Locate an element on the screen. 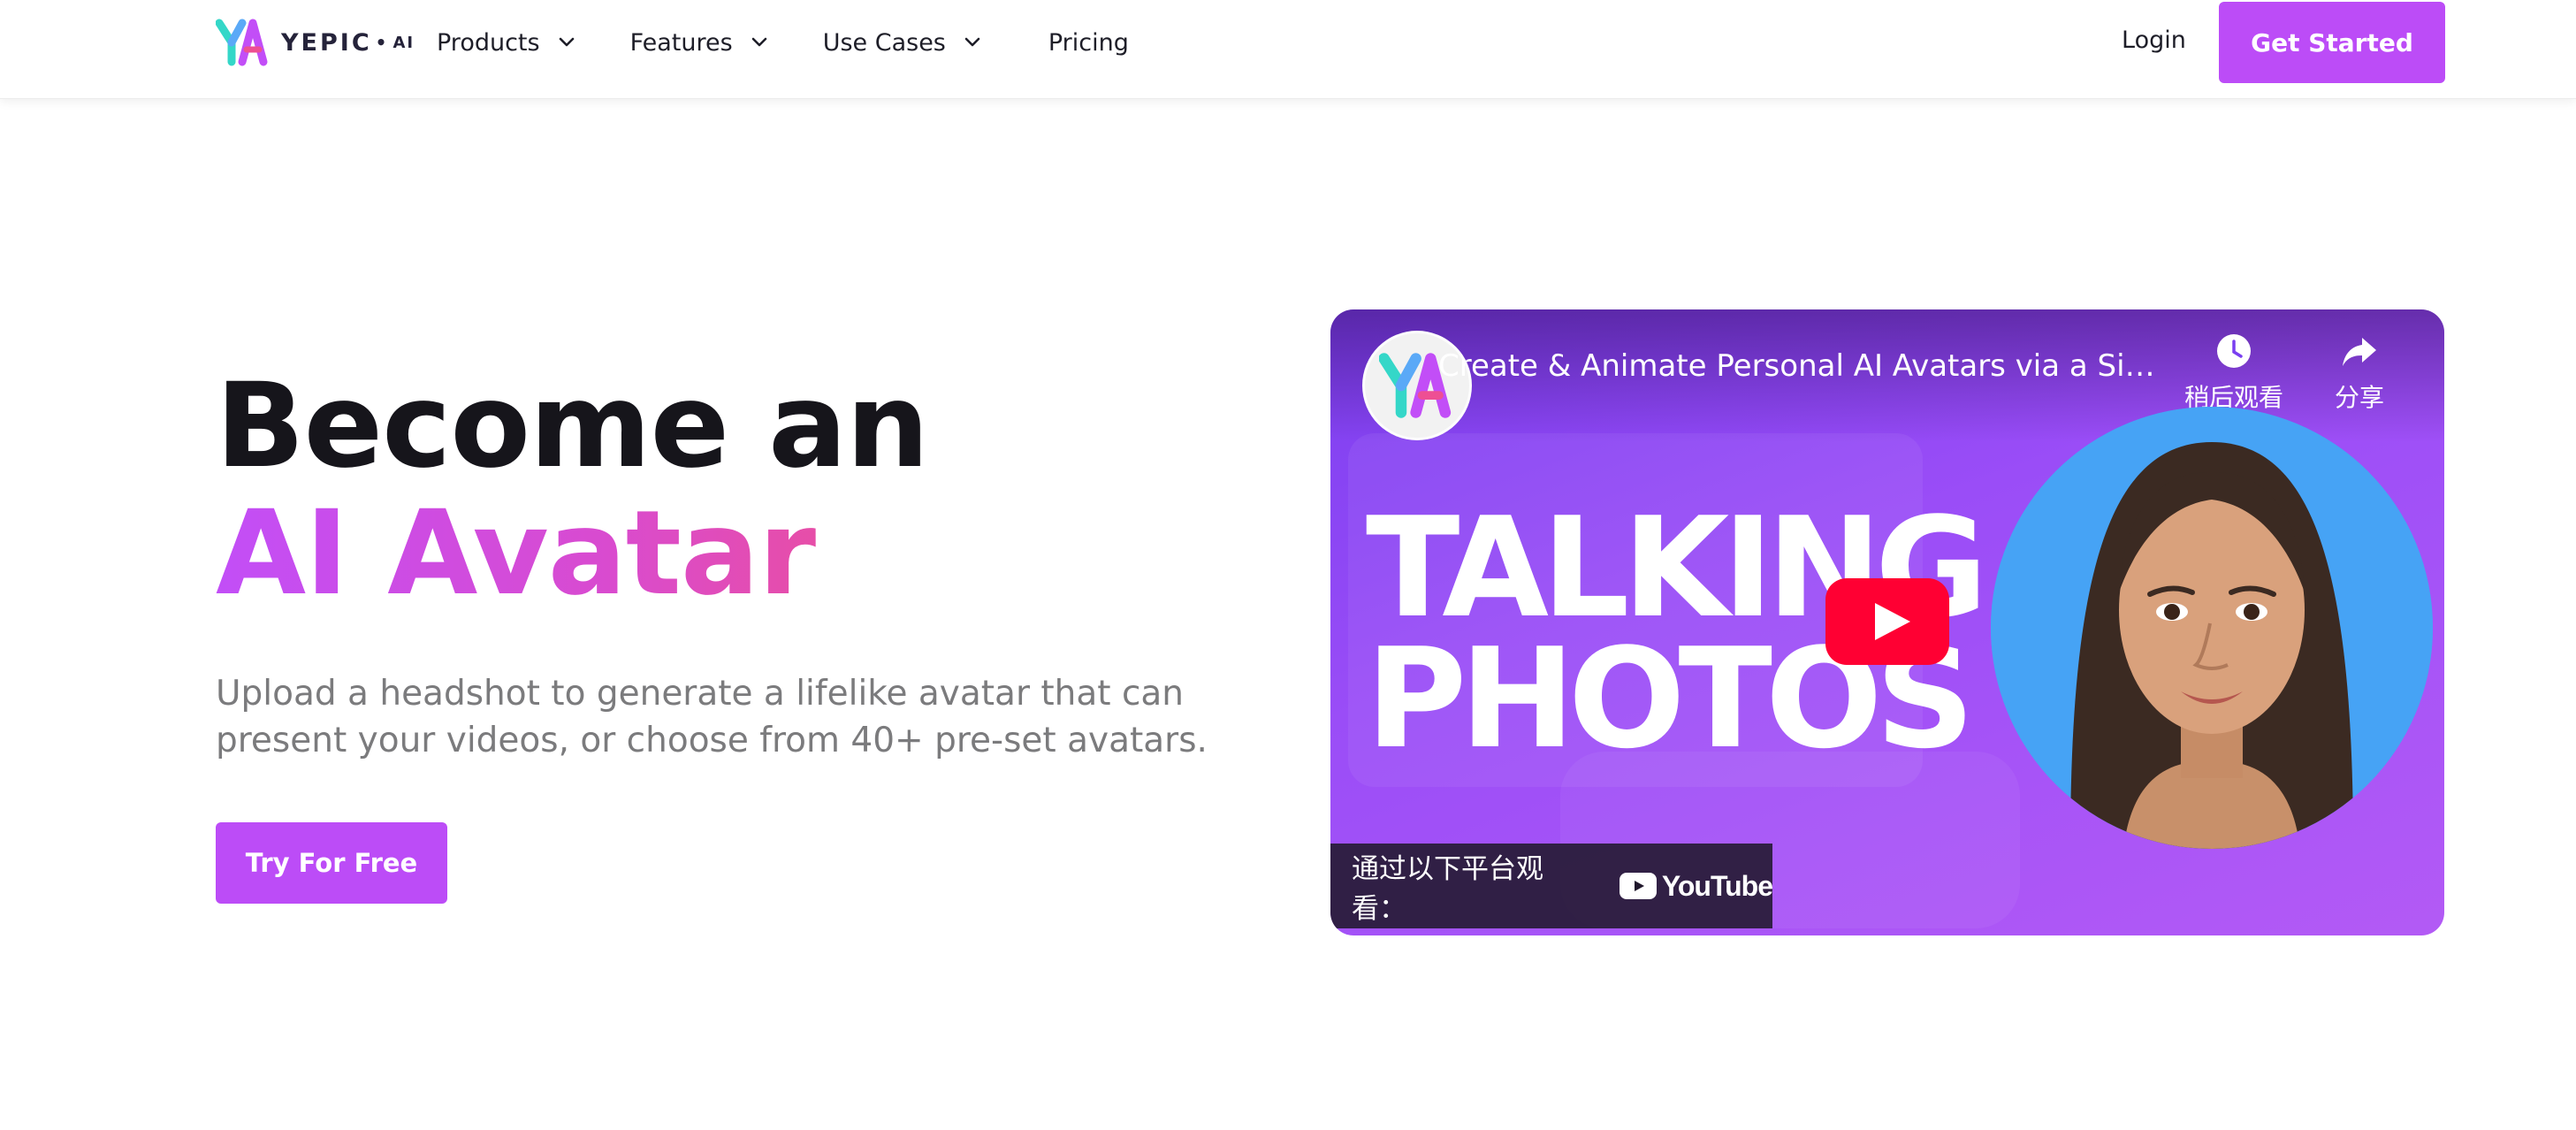 This screenshot has height=1130, width=2576. logo-wordmark: YEPIC is located at coordinates (326, 42).